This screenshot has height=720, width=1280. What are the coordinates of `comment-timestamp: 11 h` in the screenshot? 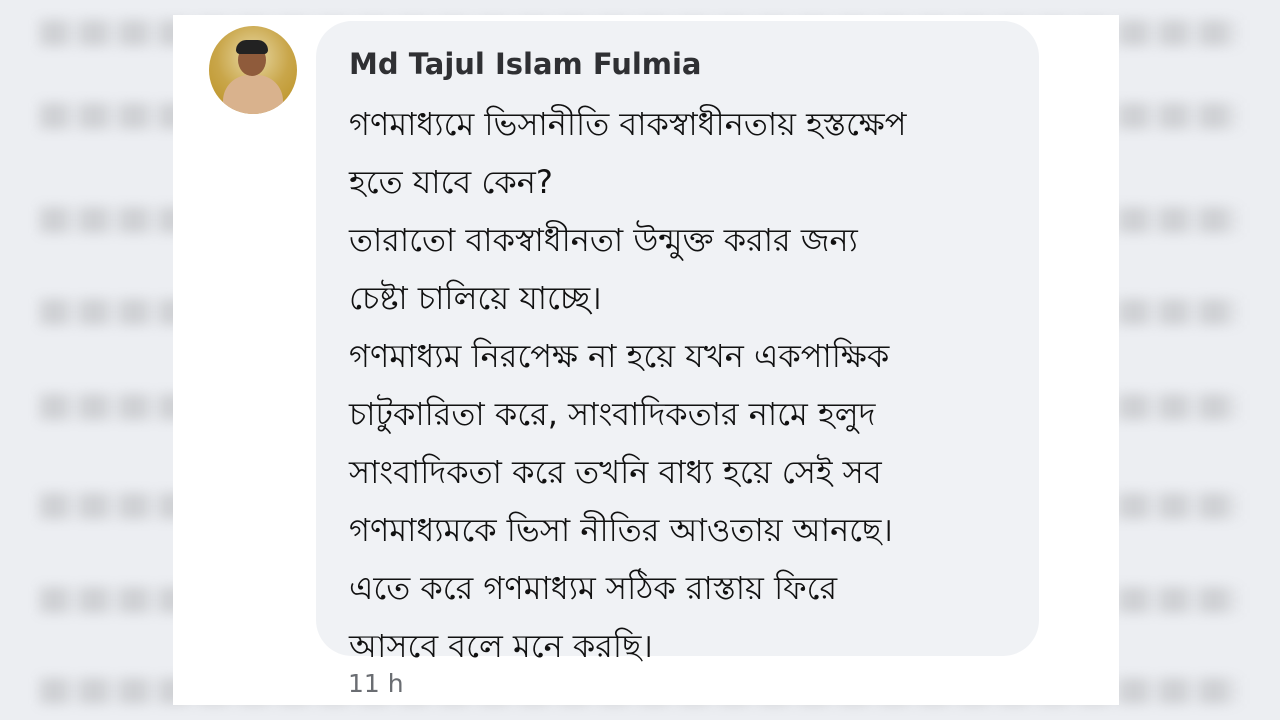 It's located at (376, 684).